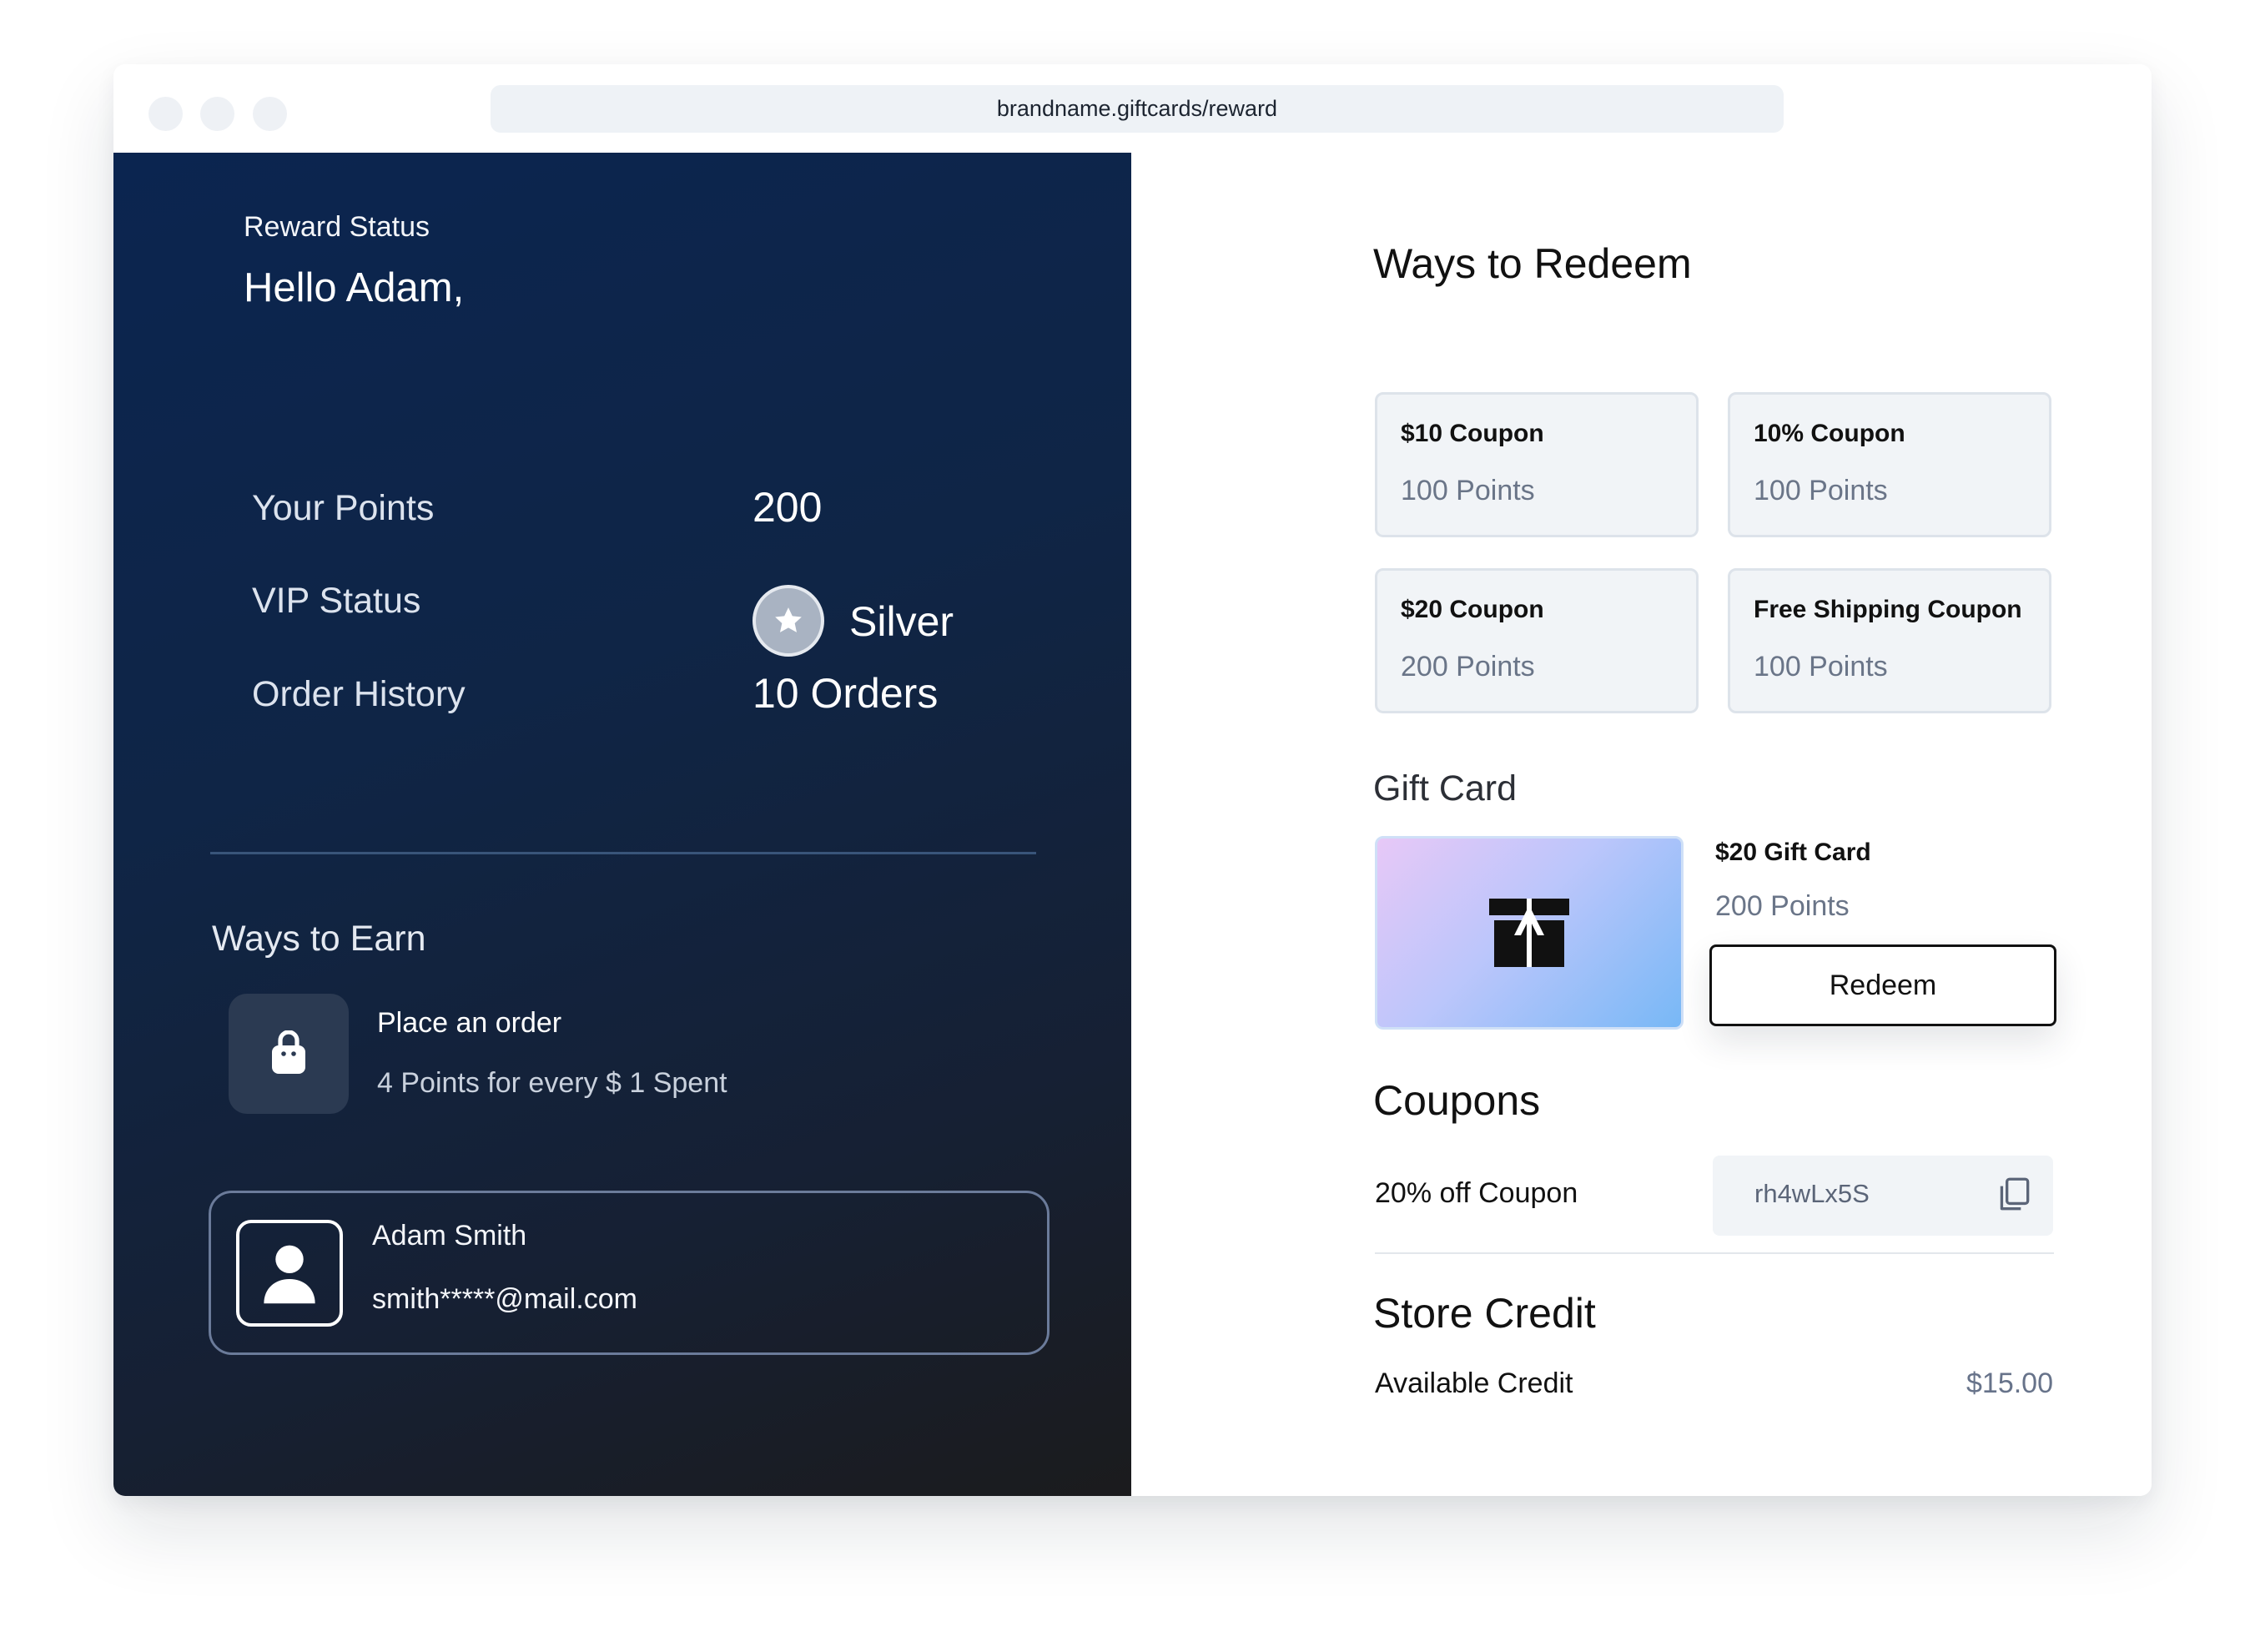 This screenshot has width=2255, height=1652. What do you see at coordinates (1473, 434) in the screenshot?
I see `redeem-option-name: $10 Coupon` at bounding box center [1473, 434].